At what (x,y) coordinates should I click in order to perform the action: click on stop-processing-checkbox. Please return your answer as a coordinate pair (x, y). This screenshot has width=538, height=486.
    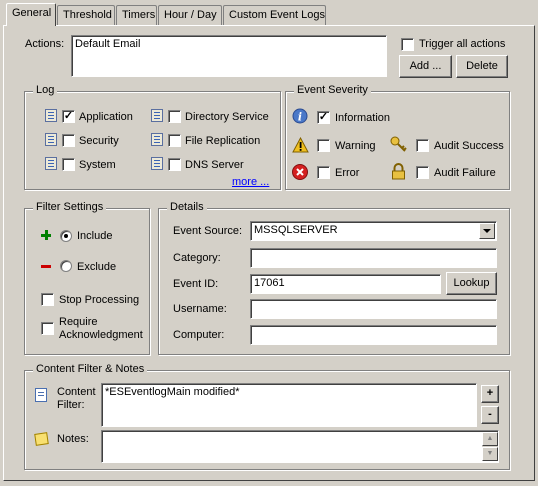
    Looking at the image, I should click on (47, 299).